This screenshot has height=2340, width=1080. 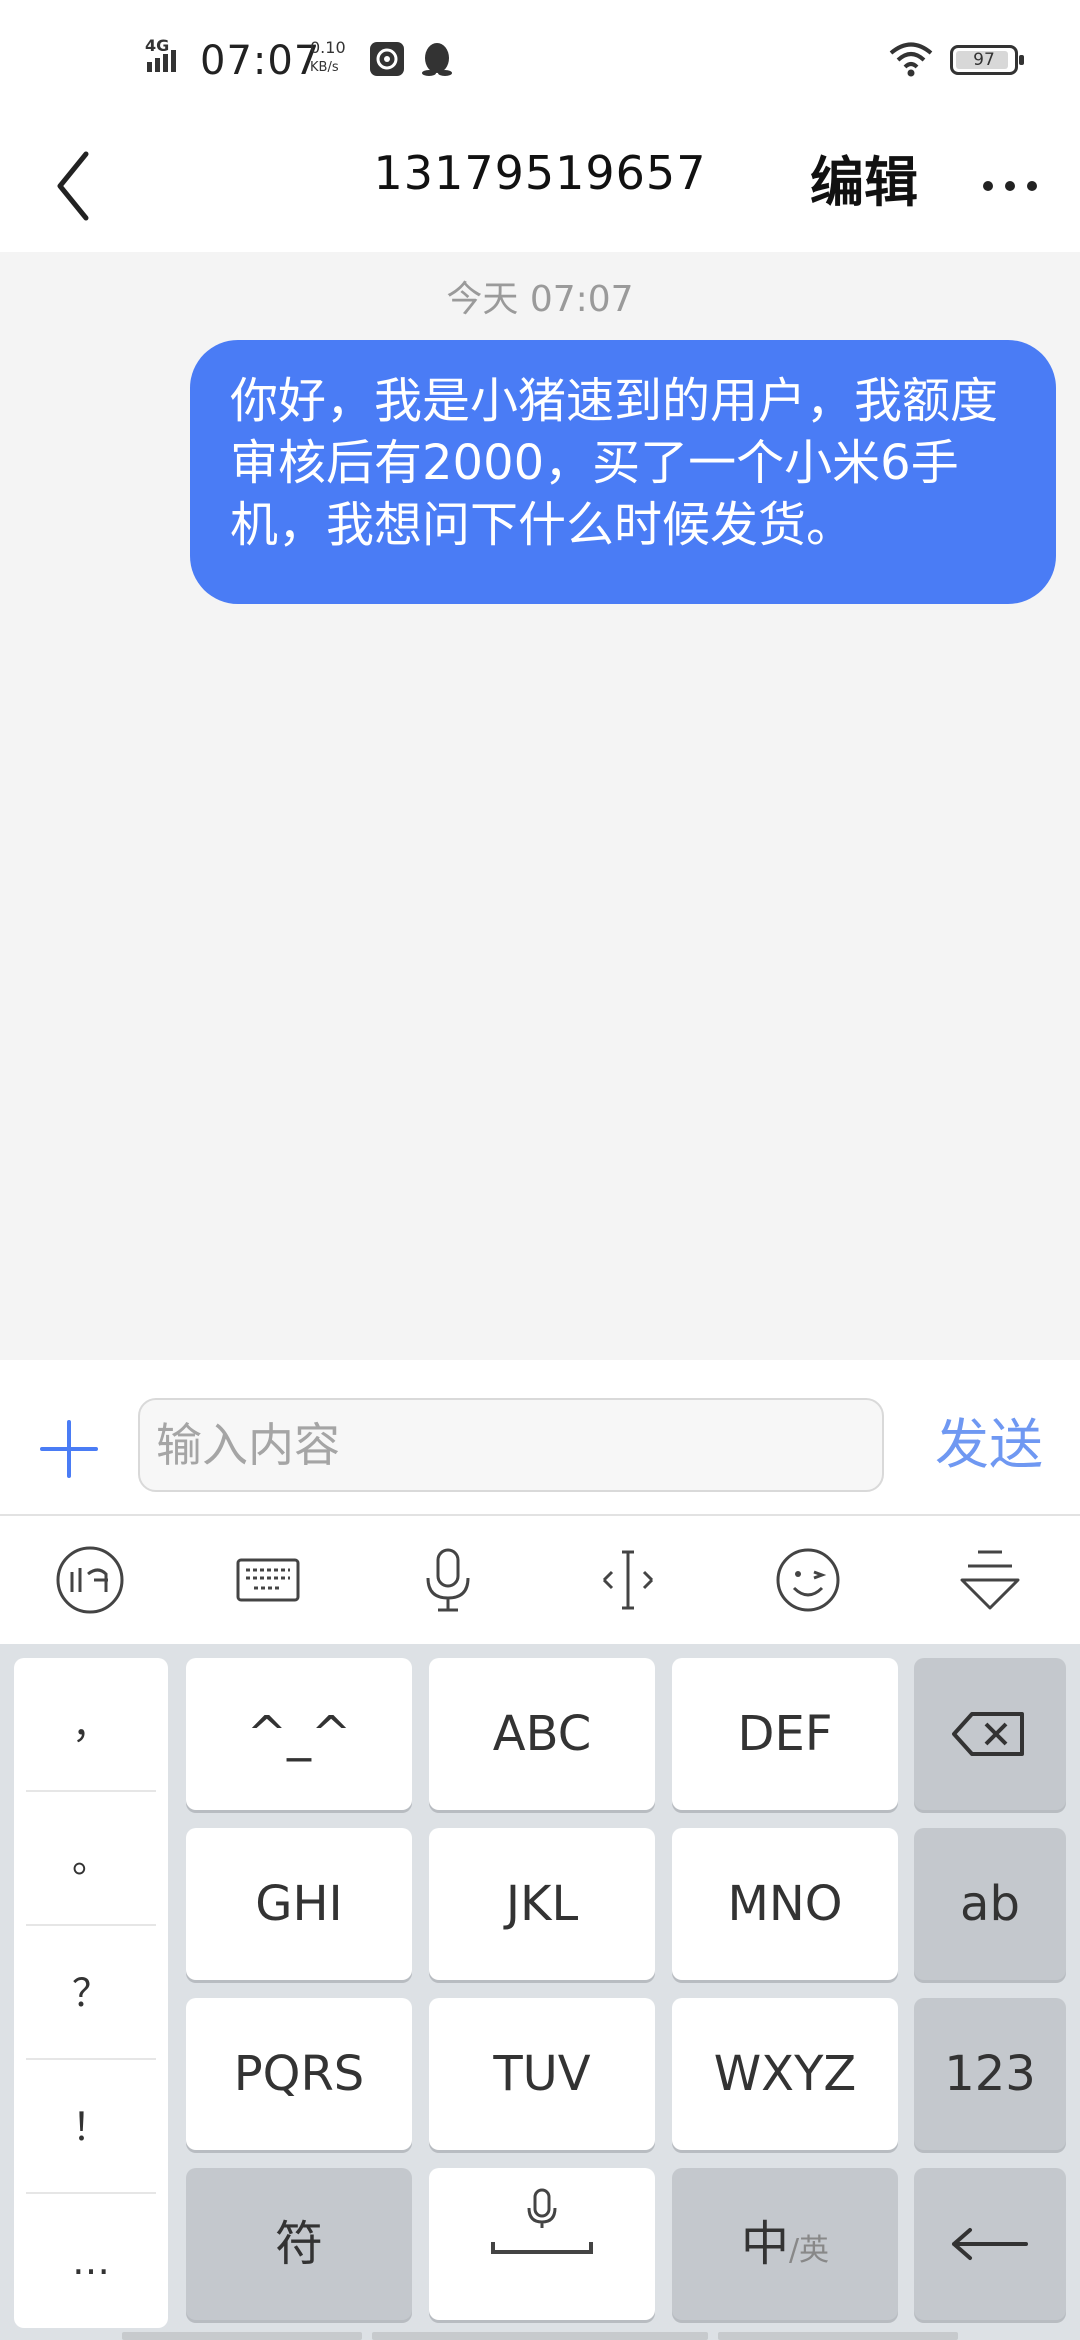 What do you see at coordinates (540, 60) in the screenshot?
I see `status-bar: 4G 07:07 0.10 KB/s 97` at bounding box center [540, 60].